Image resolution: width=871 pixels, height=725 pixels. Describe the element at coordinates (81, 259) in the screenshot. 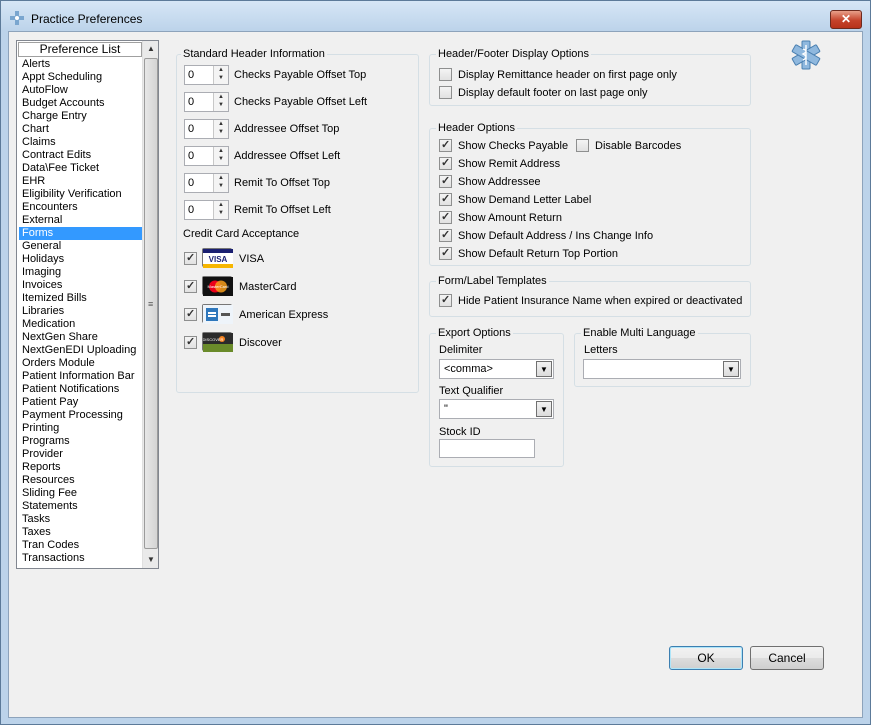

I see `list-item: Holidays` at that location.